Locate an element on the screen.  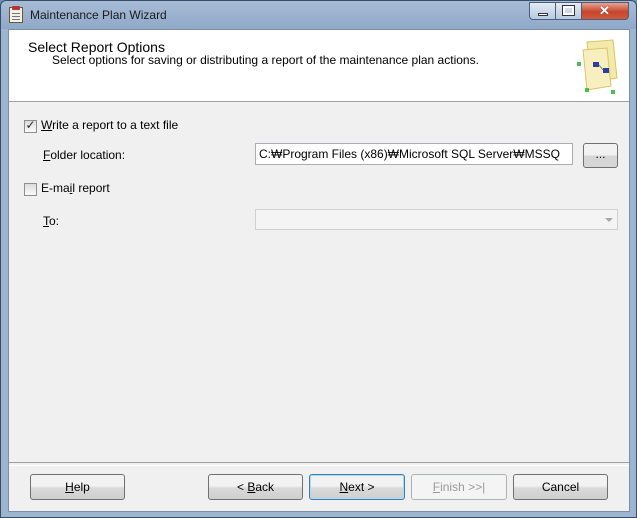
title-bar: Maintenance Plan Wizard ✕ is located at coordinates (318, 15).